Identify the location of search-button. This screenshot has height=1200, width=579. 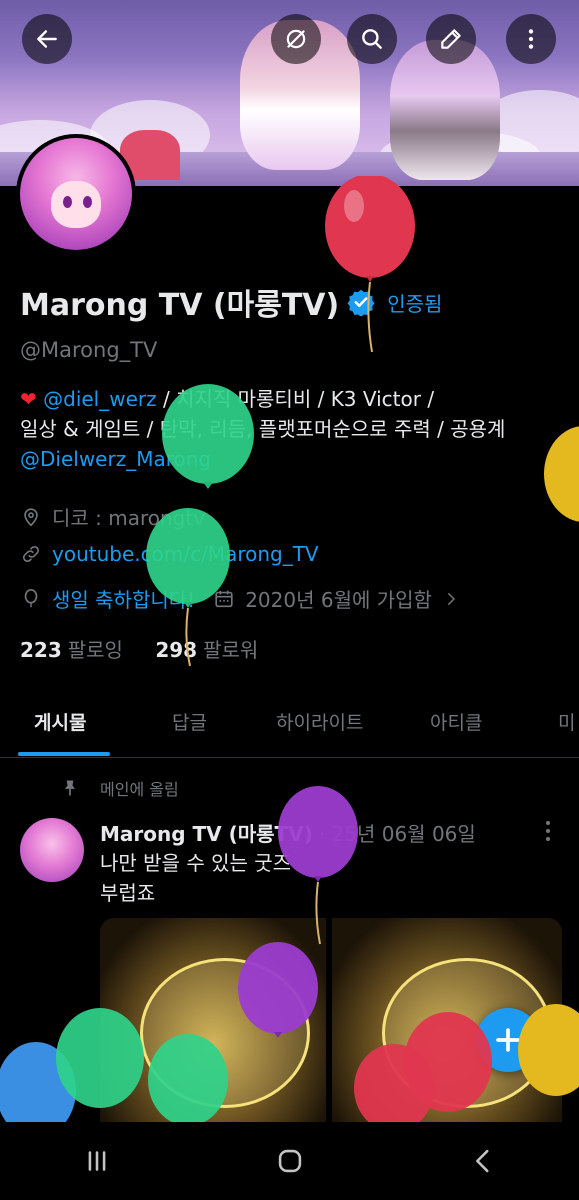
(372, 39).